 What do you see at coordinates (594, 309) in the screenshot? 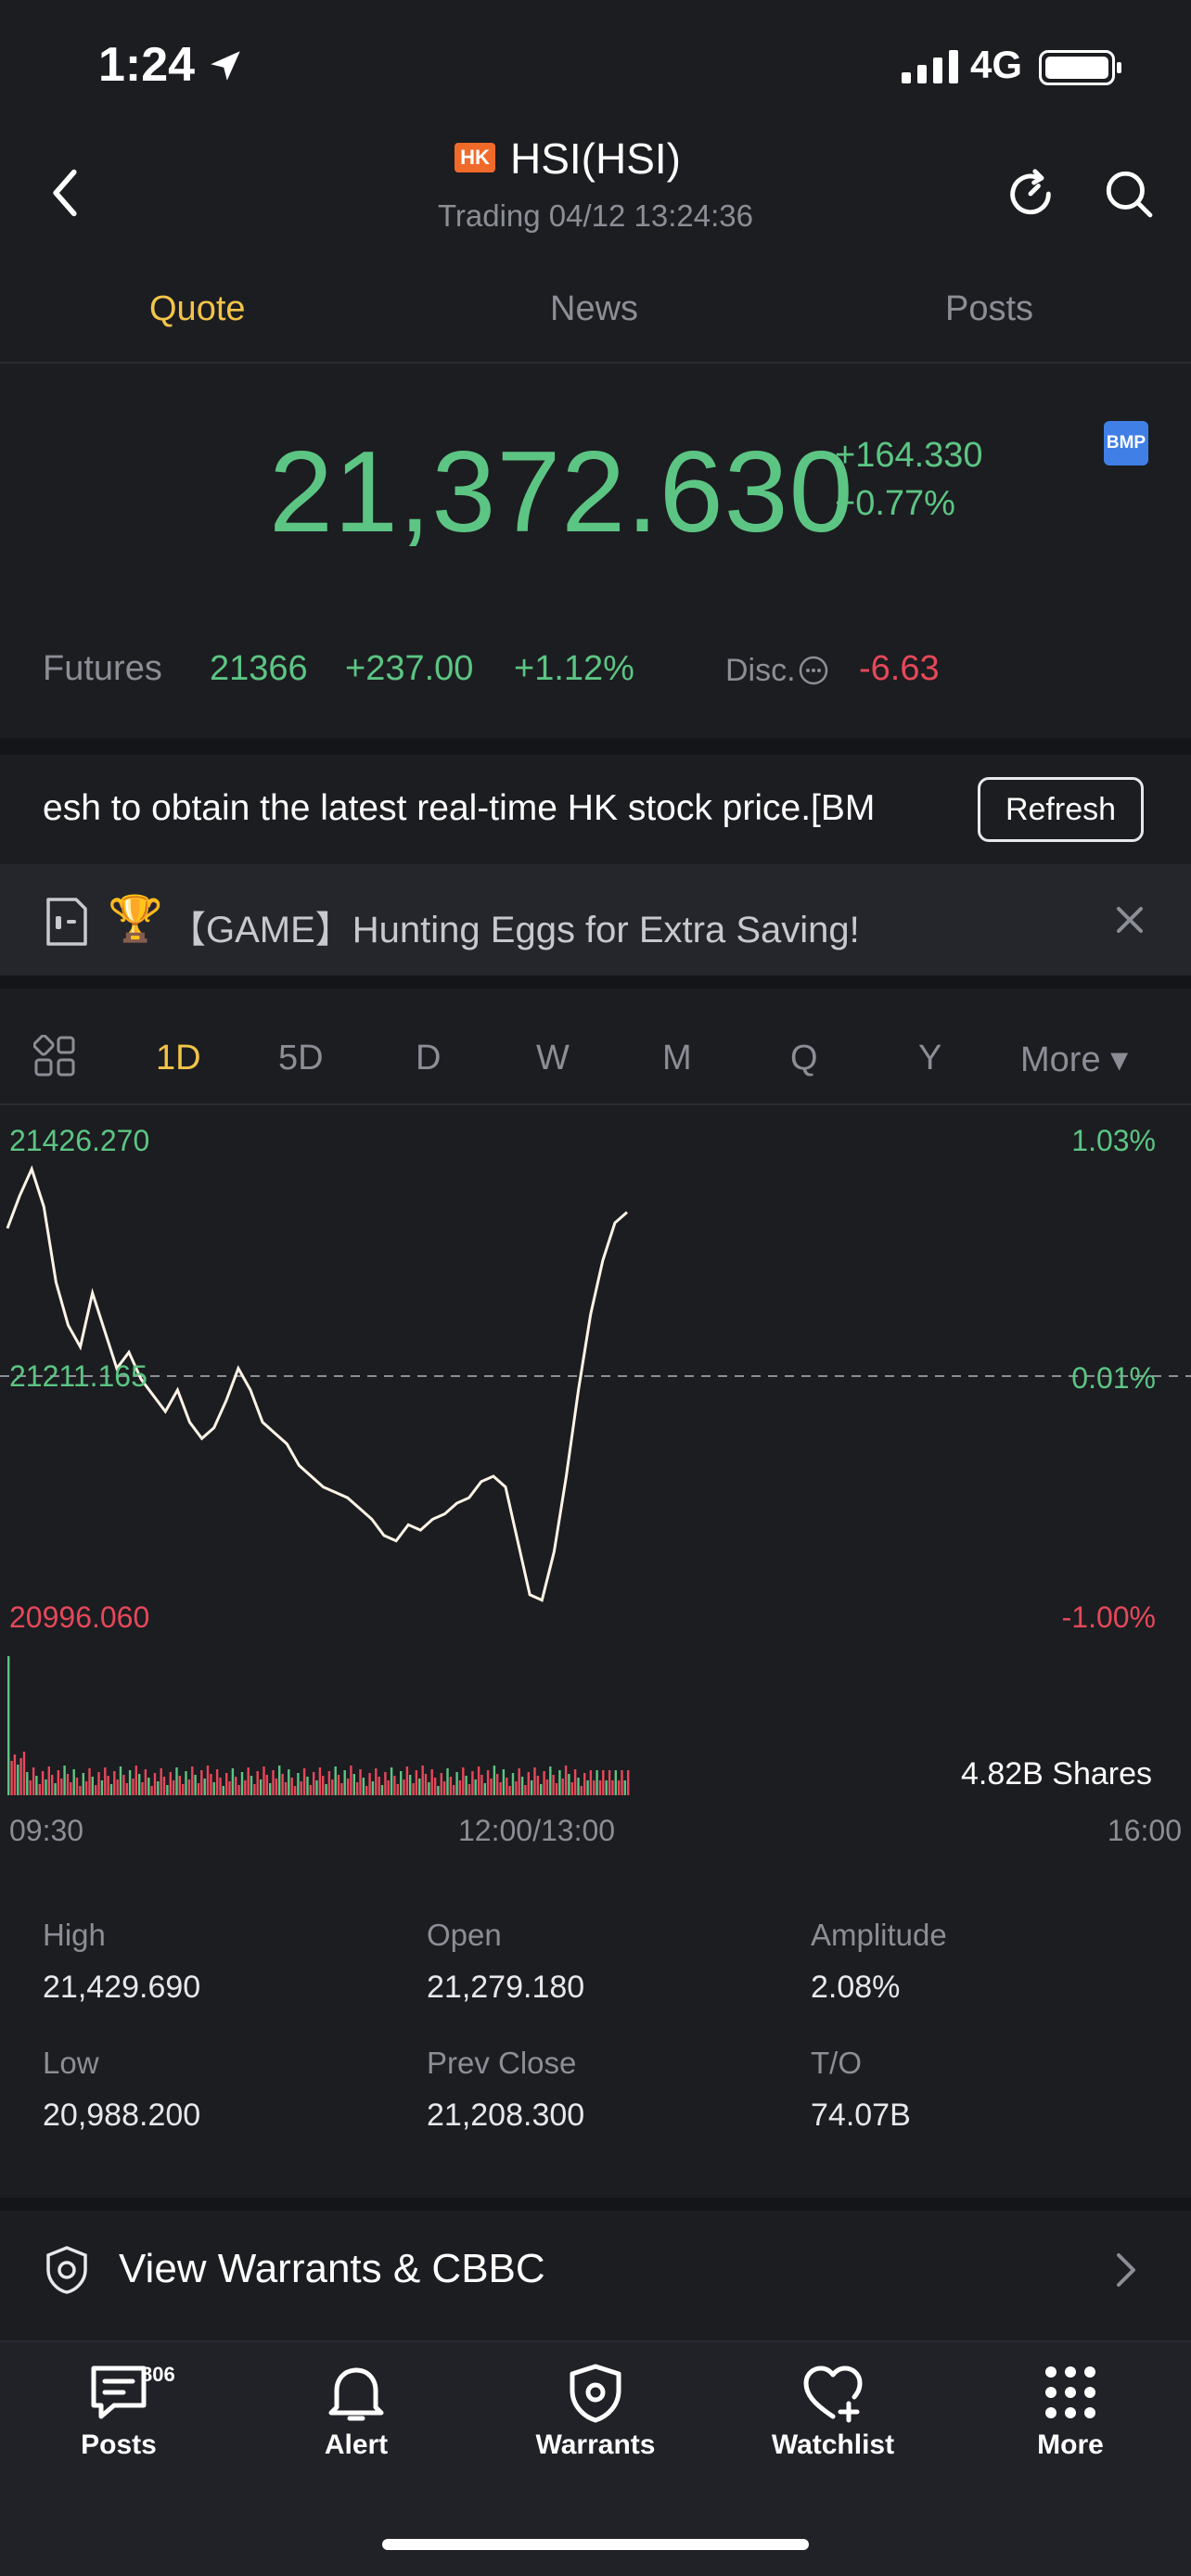
I see `tab-news: News` at bounding box center [594, 309].